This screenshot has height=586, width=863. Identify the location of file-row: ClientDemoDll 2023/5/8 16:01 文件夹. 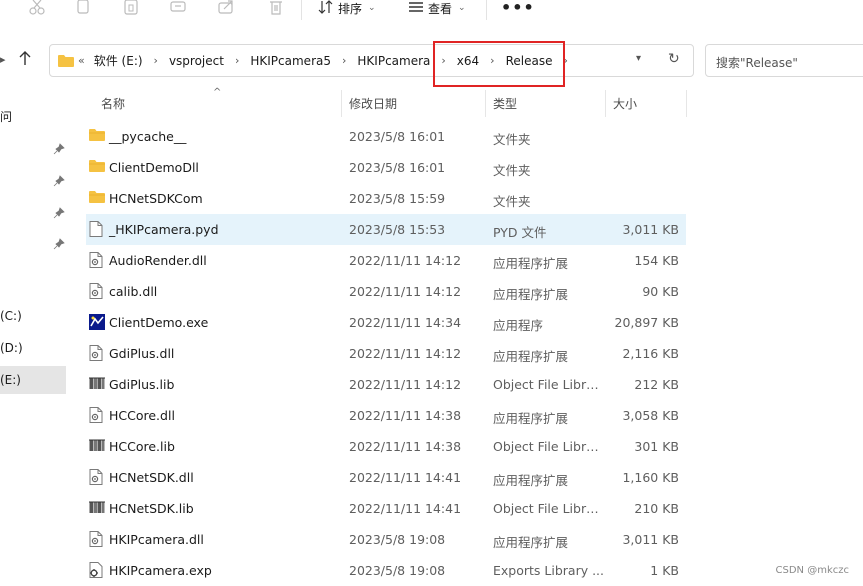
(386, 167).